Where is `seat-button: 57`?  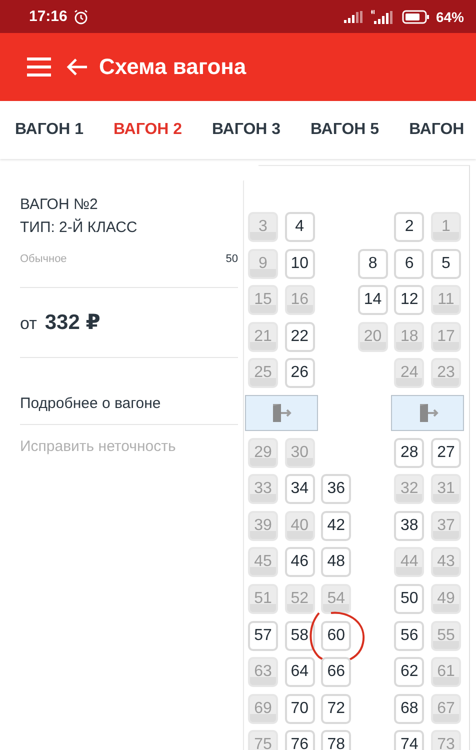 seat-button: 57 is located at coordinates (263, 635).